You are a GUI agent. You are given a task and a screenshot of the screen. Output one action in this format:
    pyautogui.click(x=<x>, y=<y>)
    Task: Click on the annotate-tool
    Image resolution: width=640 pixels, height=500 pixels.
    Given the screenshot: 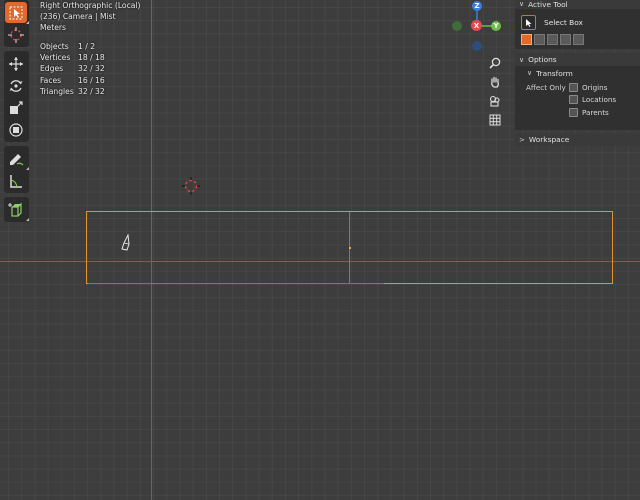 What is the action you would take?
    pyautogui.click(x=17, y=159)
    